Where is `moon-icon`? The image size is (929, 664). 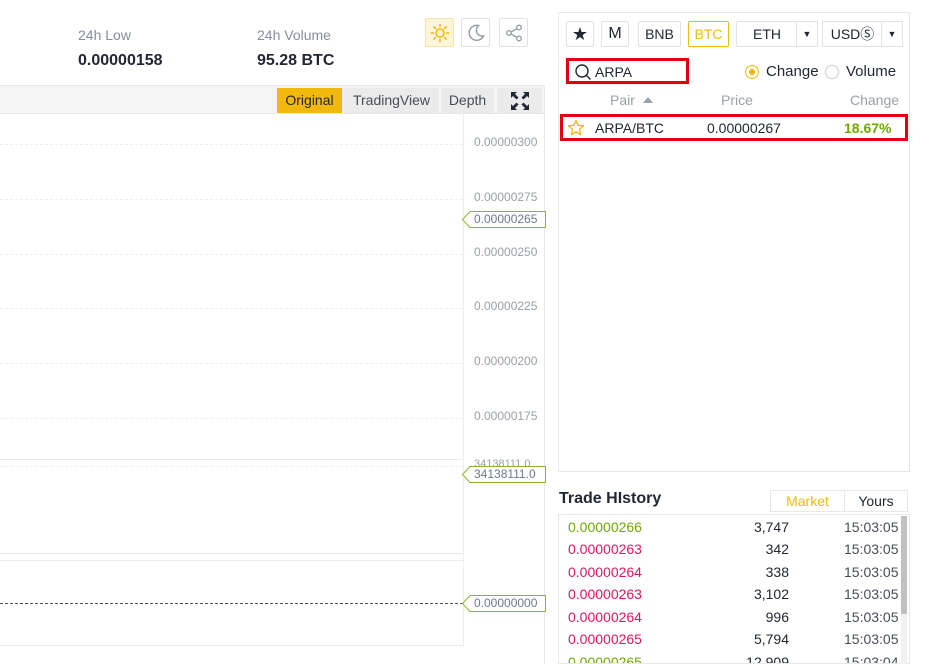 moon-icon is located at coordinates (476, 32).